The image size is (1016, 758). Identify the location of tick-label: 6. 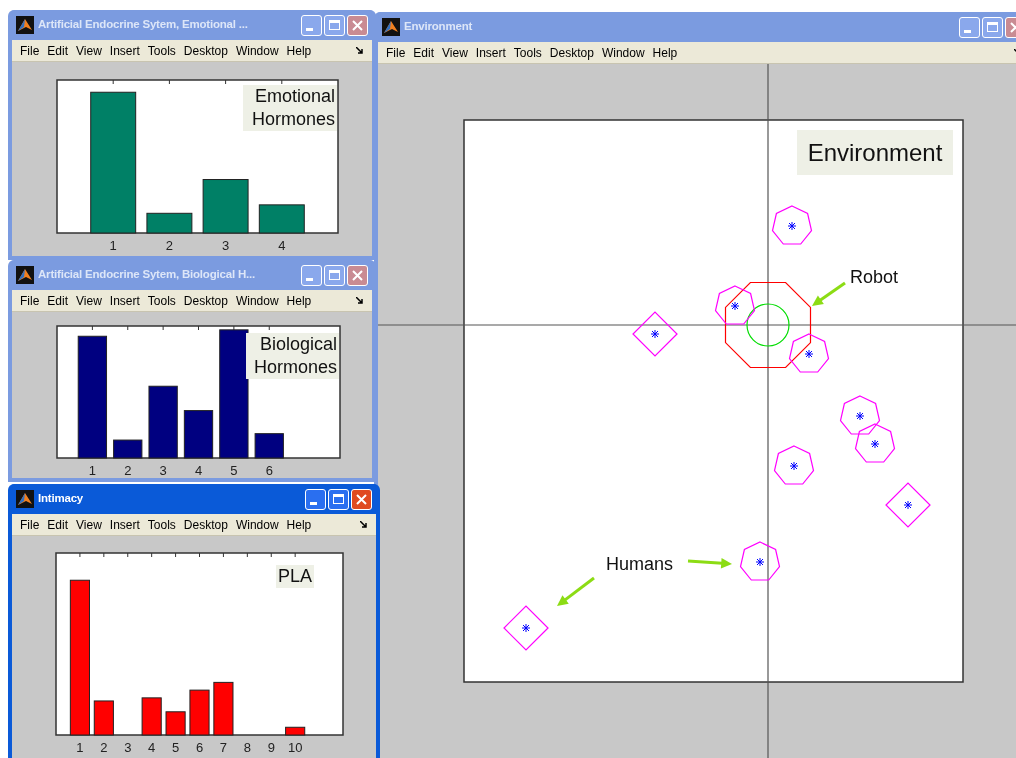
(199, 747).